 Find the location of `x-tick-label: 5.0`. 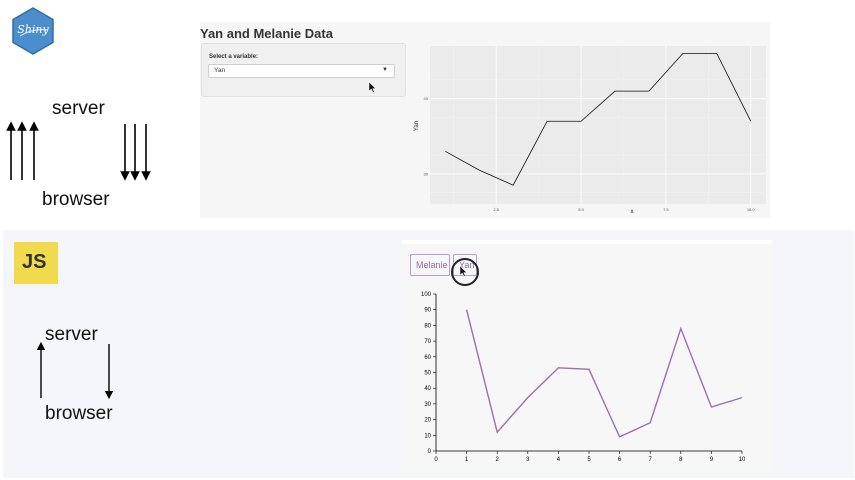

x-tick-label: 5.0 is located at coordinates (581, 209).